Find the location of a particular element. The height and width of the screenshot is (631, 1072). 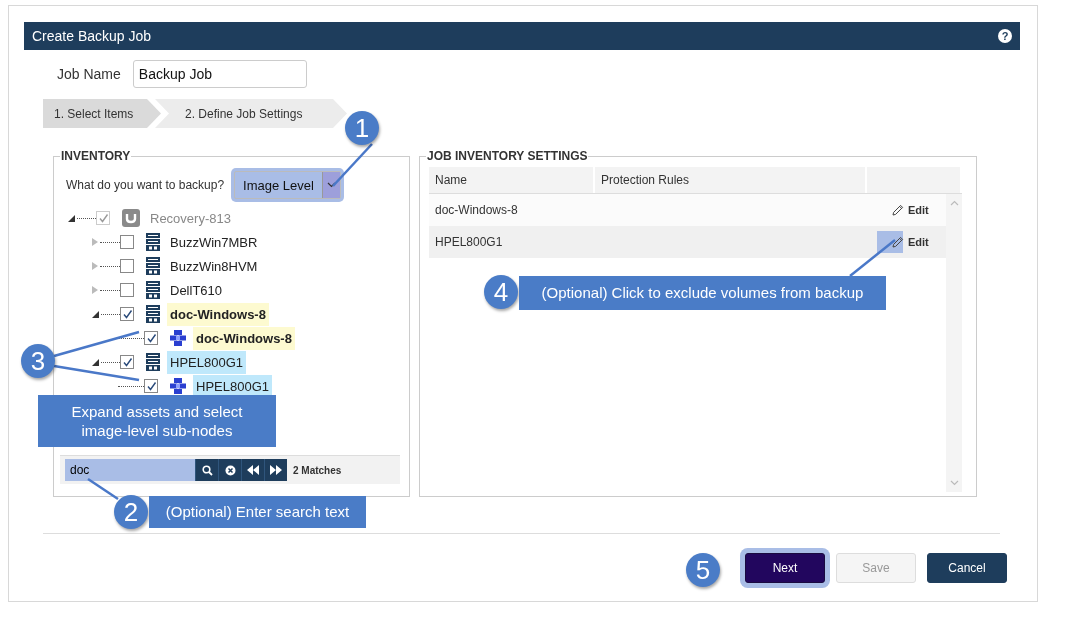

backup-type-dropdown: Image Level is located at coordinates (287, 185).